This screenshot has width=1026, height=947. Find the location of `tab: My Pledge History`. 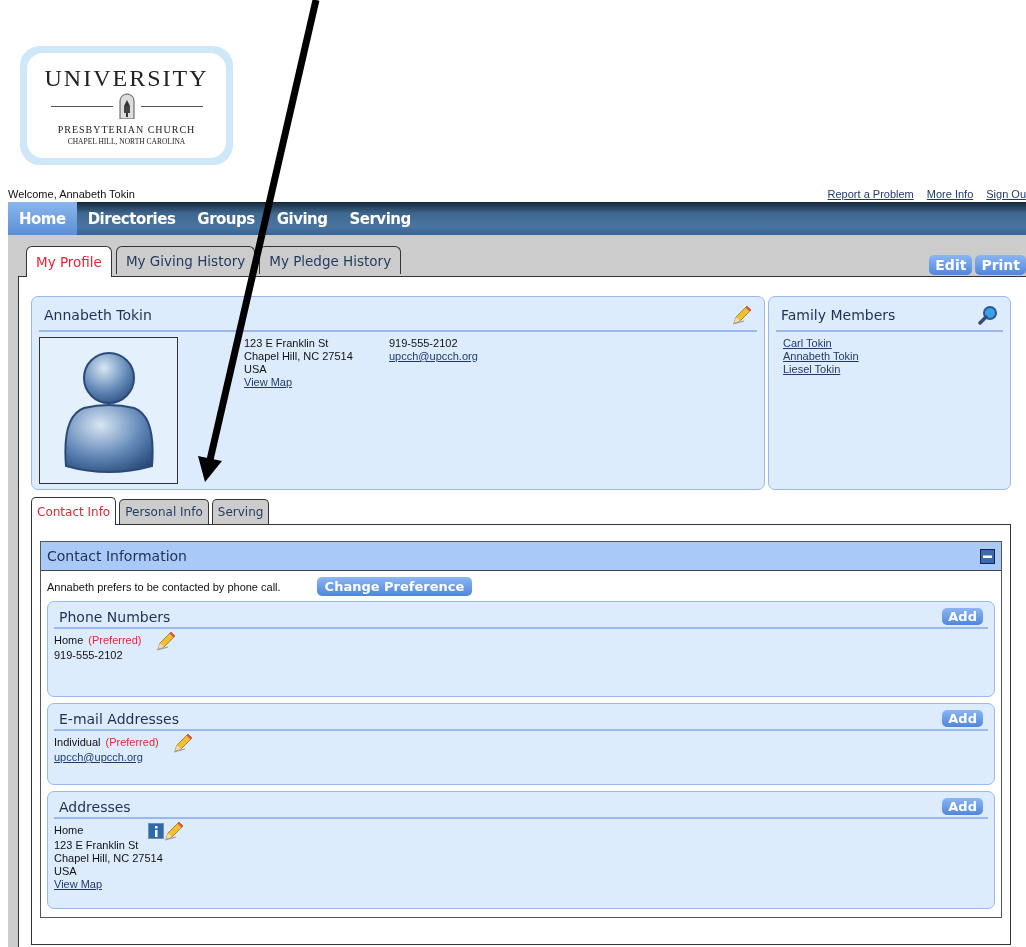

tab: My Pledge History is located at coordinates (330, 260).